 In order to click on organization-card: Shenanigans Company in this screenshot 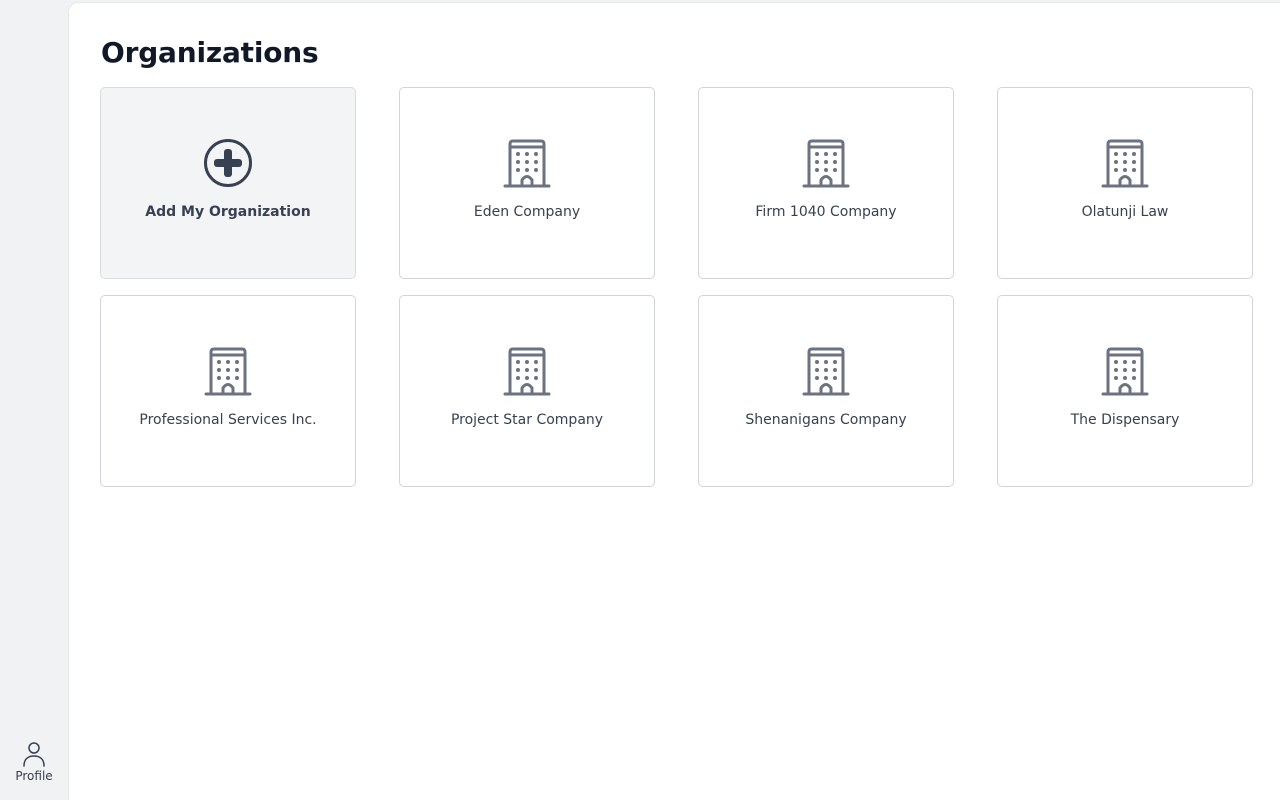, I will do `click(826, 391)`.